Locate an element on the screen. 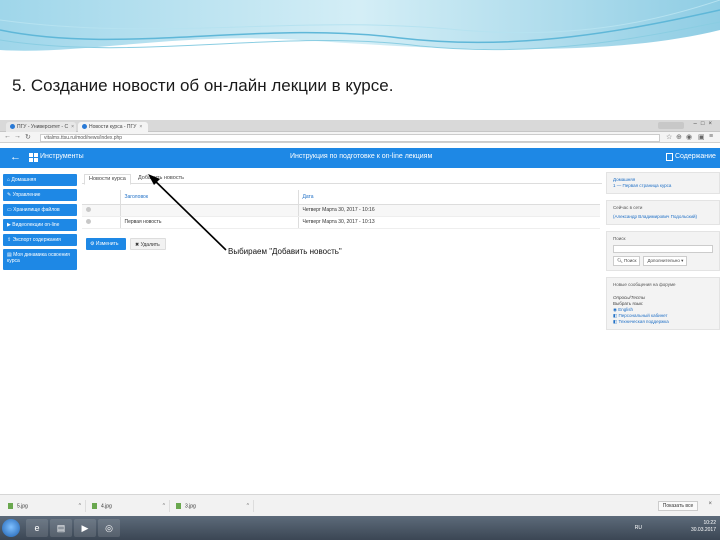 The width and height of the screenshot is (720, 540). support-link: ◧ Техническая поддержка is located at coordinates (663, 322).